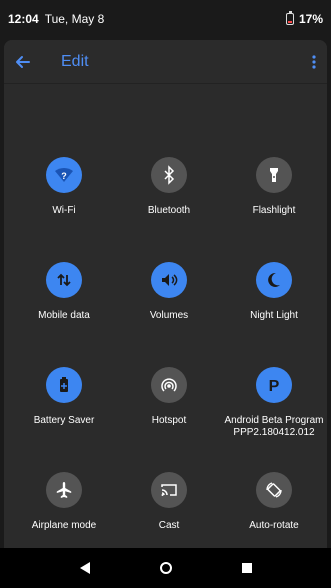  What do you see at coordinates (169, 210) in the screenshot?
I see `tile-label: Bluetooth` at bounding box center [169, 210].